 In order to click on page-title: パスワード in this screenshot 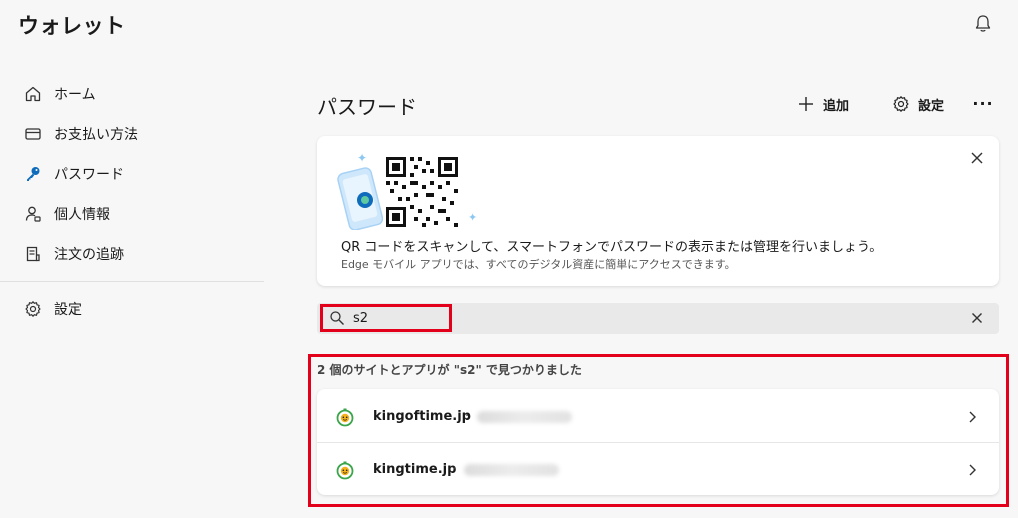, I will do `click(367, 107)`.